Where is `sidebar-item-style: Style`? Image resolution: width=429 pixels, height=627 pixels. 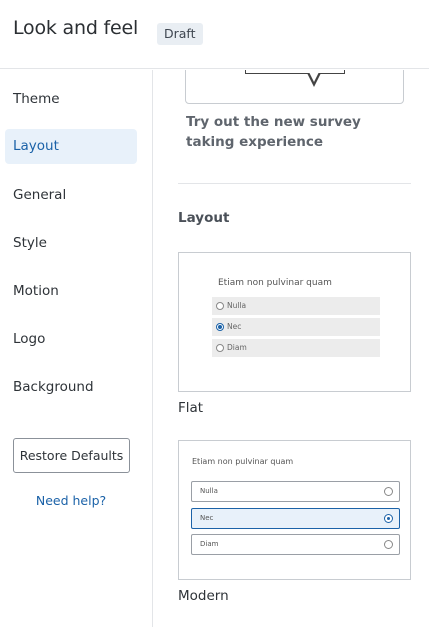 sidebar-item-style: Style is located at coordinates (71, 243).